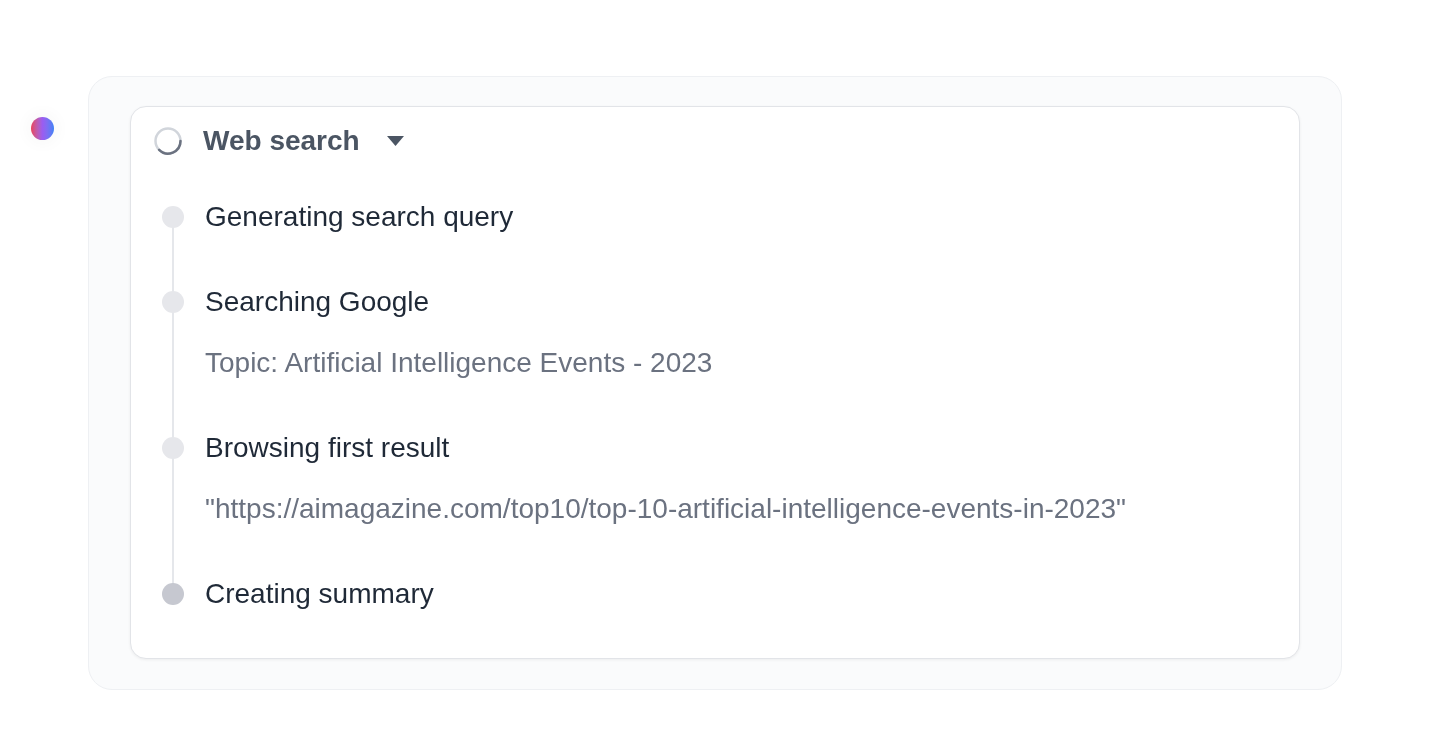  What do you see at coordinates (317, 302) in the screenshot?
I see `step-title: Searching Google` at bounding box center [317, 302].